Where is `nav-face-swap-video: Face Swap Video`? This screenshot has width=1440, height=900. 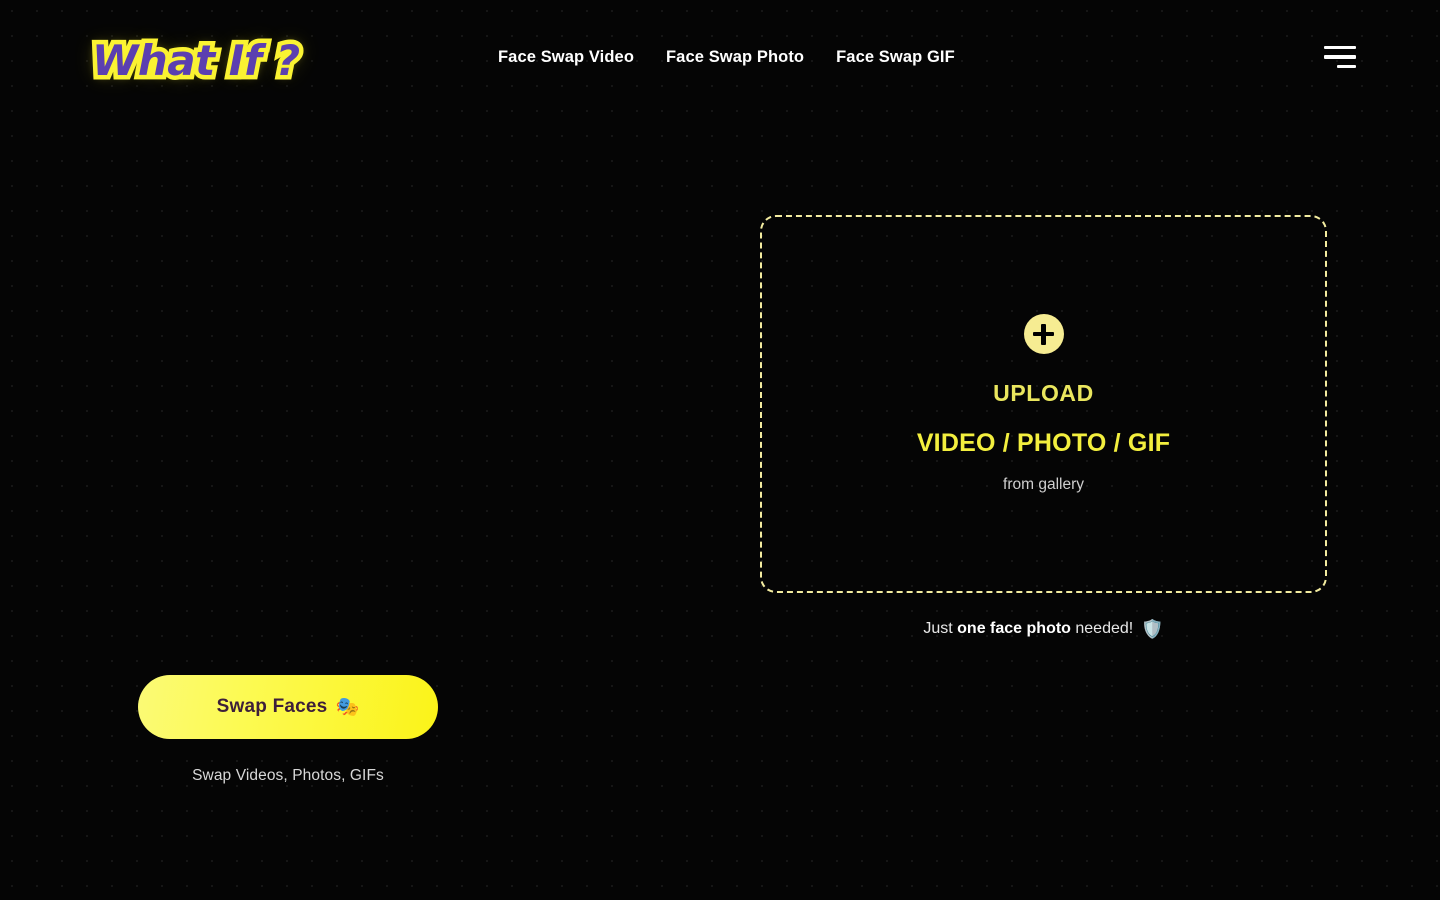 nav-face-swap-video: Face Swap Video is located at coordinates (566, 57).